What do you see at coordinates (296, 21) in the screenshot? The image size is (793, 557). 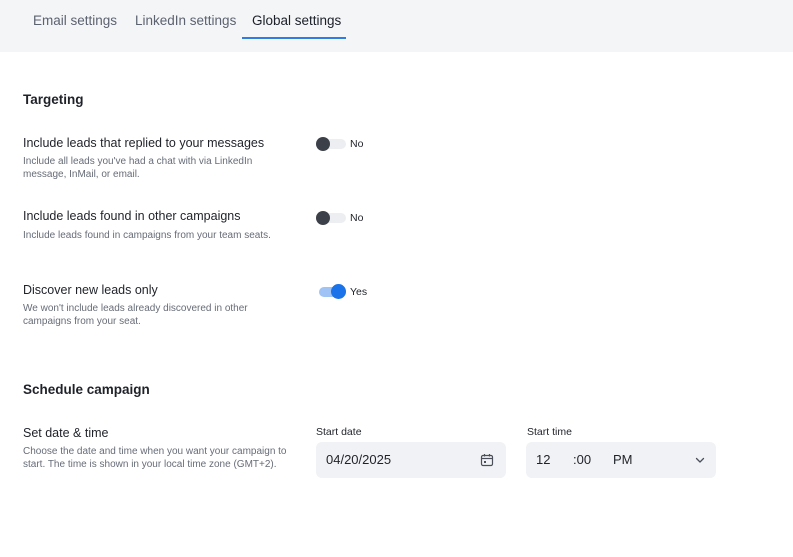 I see `tab-global-settings: Global settings` at bounding box center [296, 21].